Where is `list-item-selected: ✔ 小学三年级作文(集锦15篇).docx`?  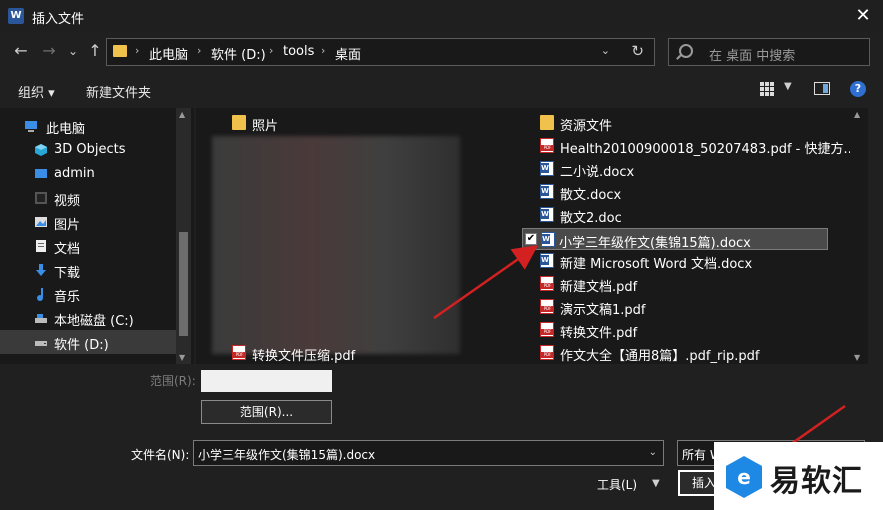
list-item-selected: ✔ 小学三年级作文(集锦15篇).docx is located at coordinates (675, 239).